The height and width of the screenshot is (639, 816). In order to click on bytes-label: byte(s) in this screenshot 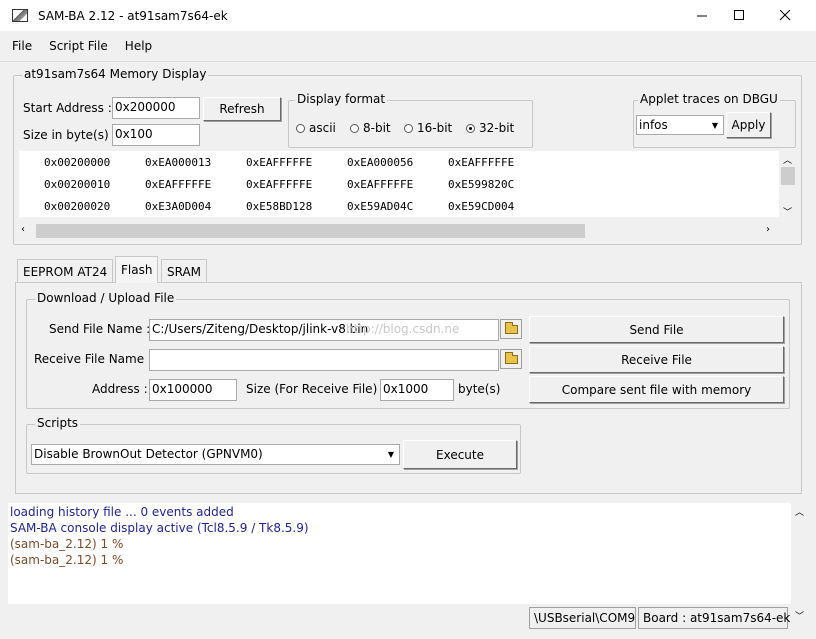, I will do `click(479, 389)`.